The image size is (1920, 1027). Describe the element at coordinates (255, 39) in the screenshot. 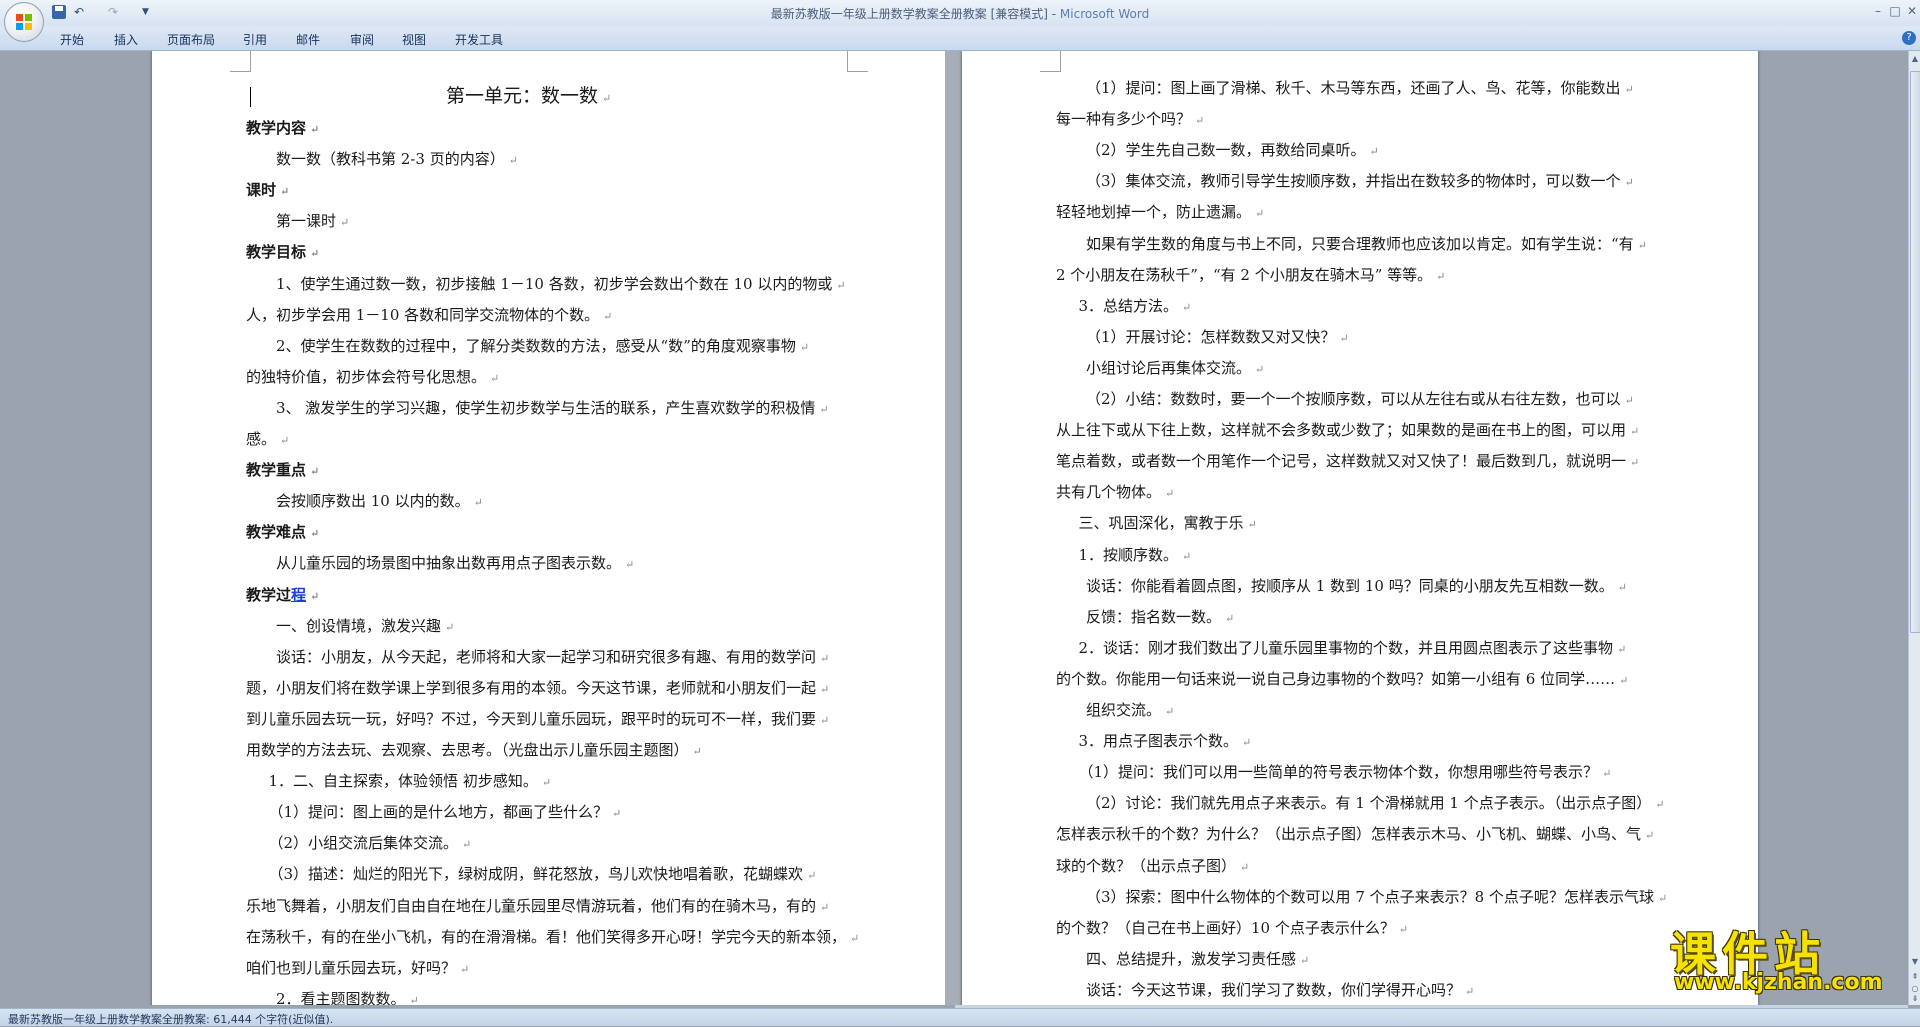

I see `ribbon-tab: 引用` at that location.